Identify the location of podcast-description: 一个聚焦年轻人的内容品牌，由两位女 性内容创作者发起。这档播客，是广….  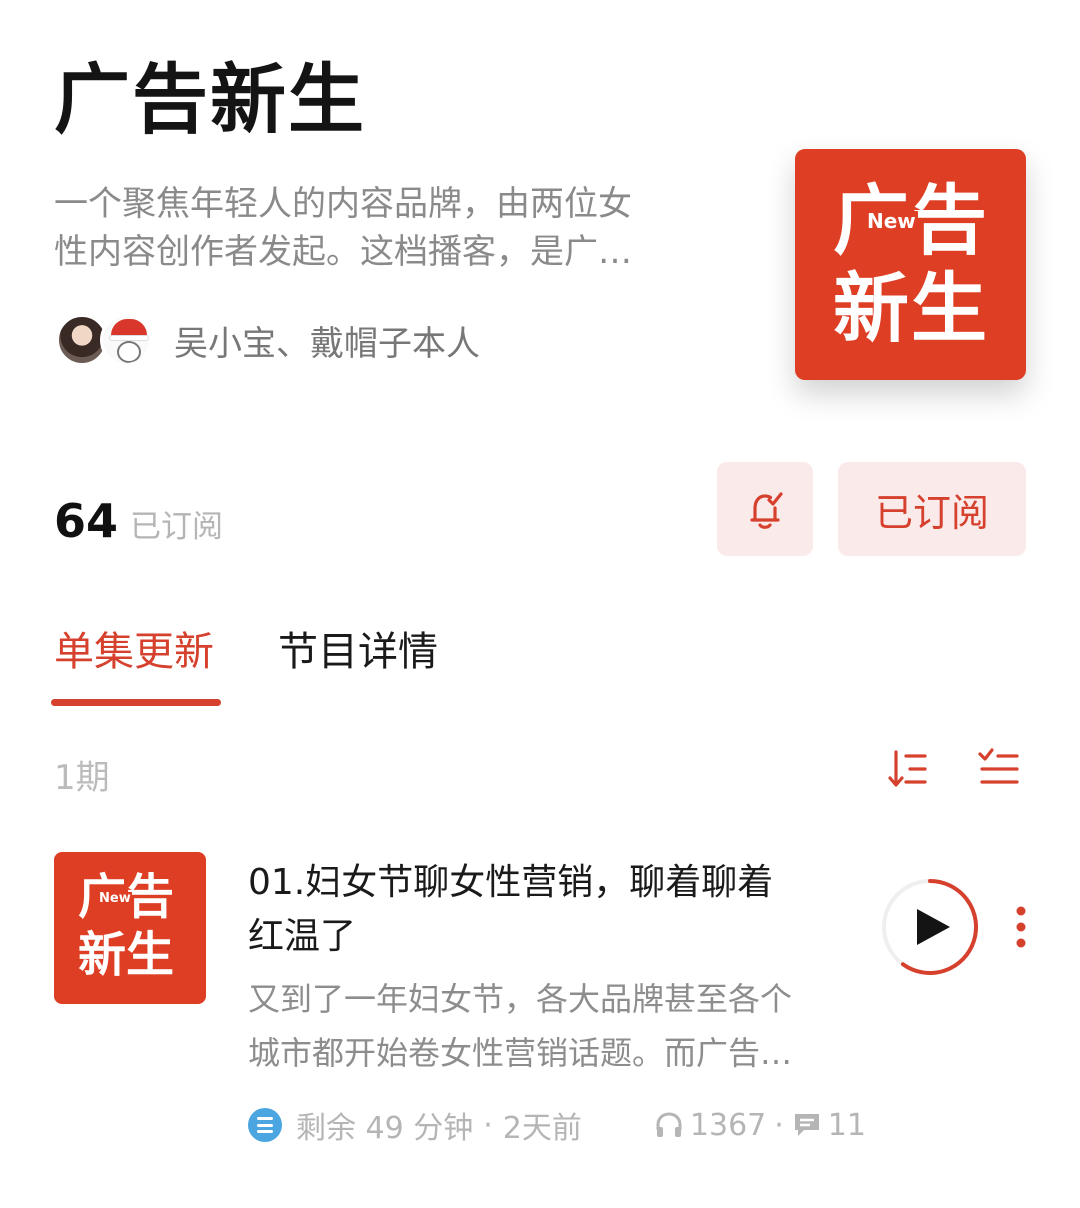
(374, 228).